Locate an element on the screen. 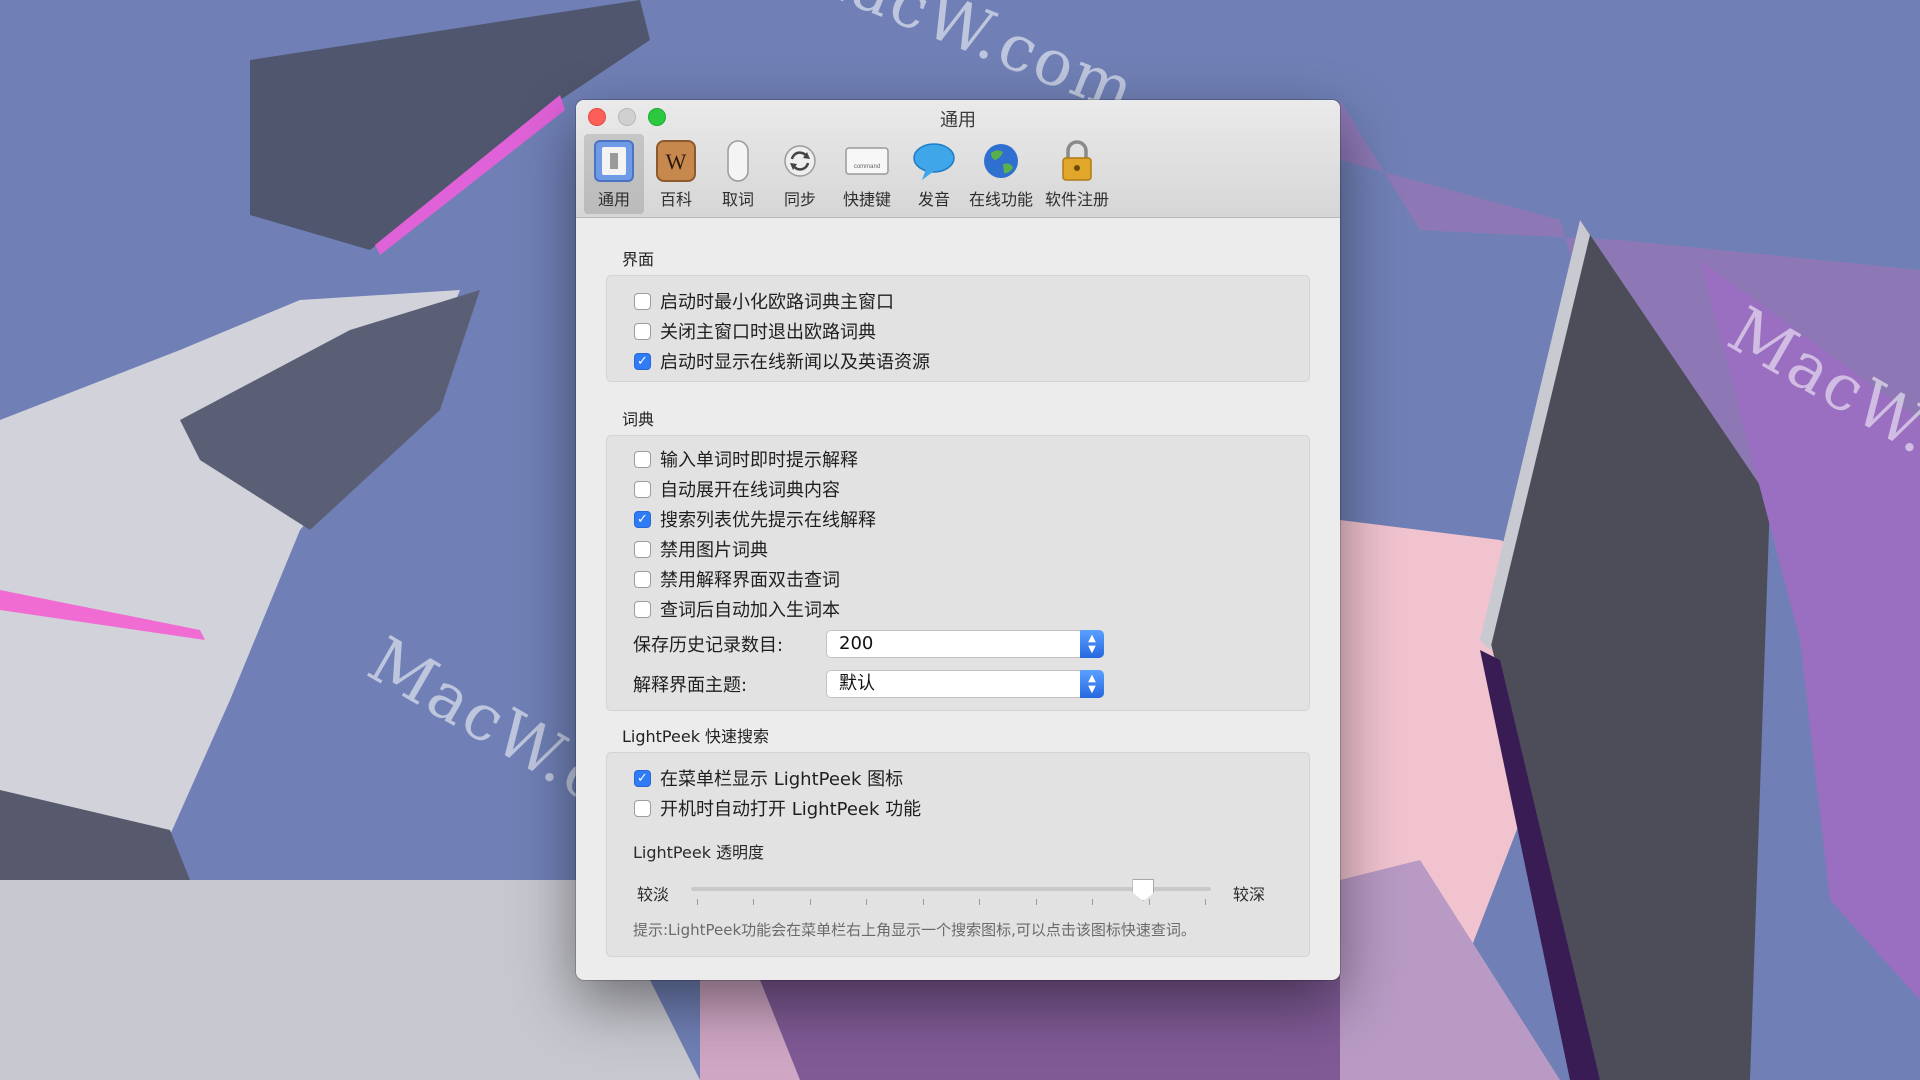 The height and width of the screenshot is (1080, 1920). checkbox-label: 查词后自动加入生词本 is located at coordinates (750, 610).